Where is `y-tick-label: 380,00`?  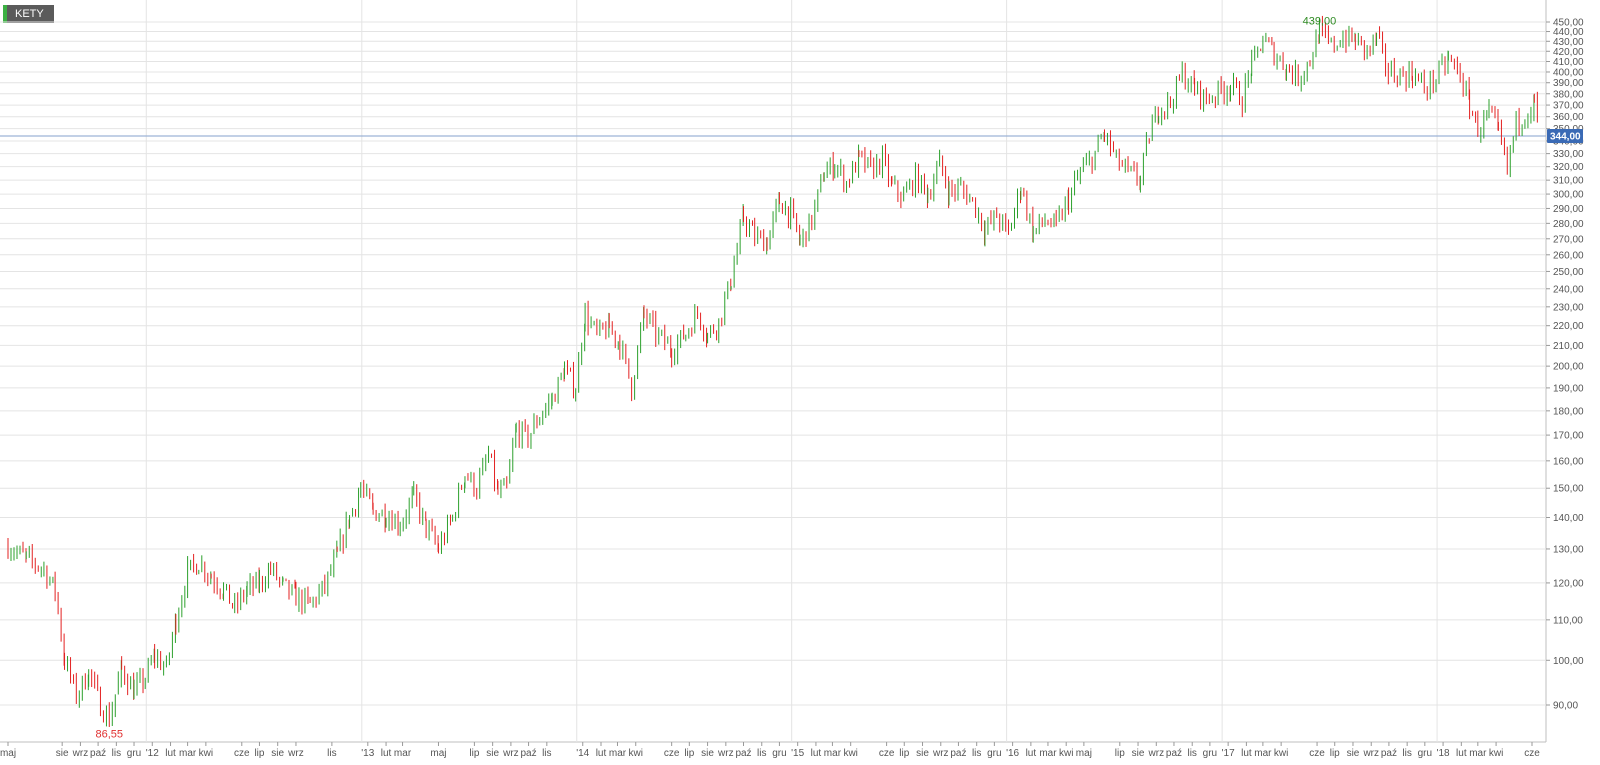
y-tick-label: 380,00 is located at coordinates (1568, 94).